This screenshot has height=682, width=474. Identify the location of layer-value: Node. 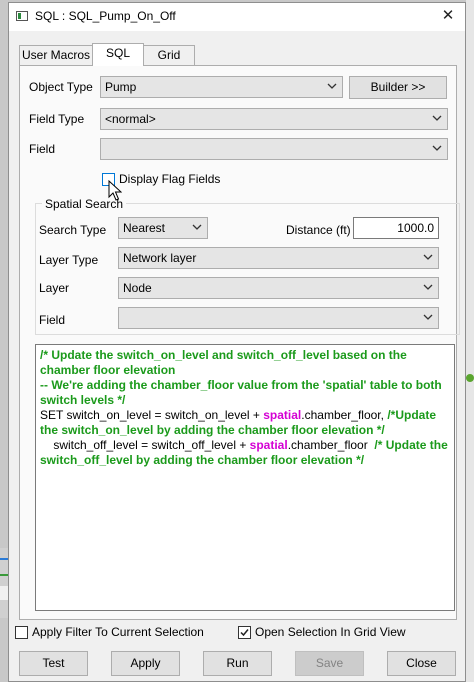
(137, 288).